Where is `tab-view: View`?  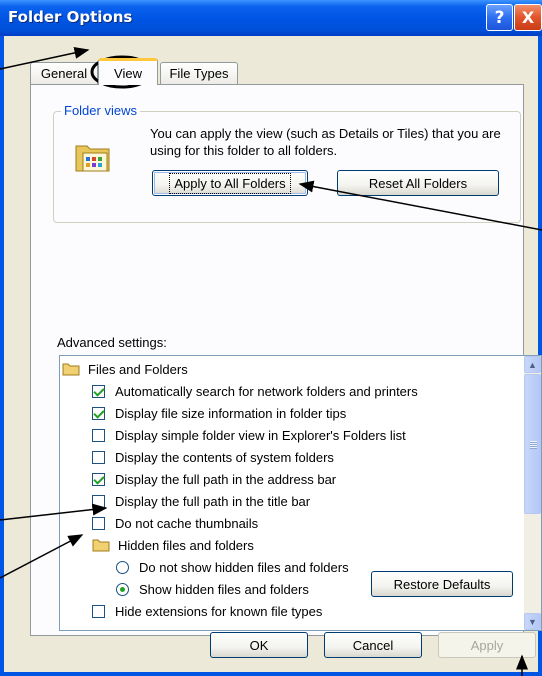
tab-view: View is located at coordinates (128, 71).